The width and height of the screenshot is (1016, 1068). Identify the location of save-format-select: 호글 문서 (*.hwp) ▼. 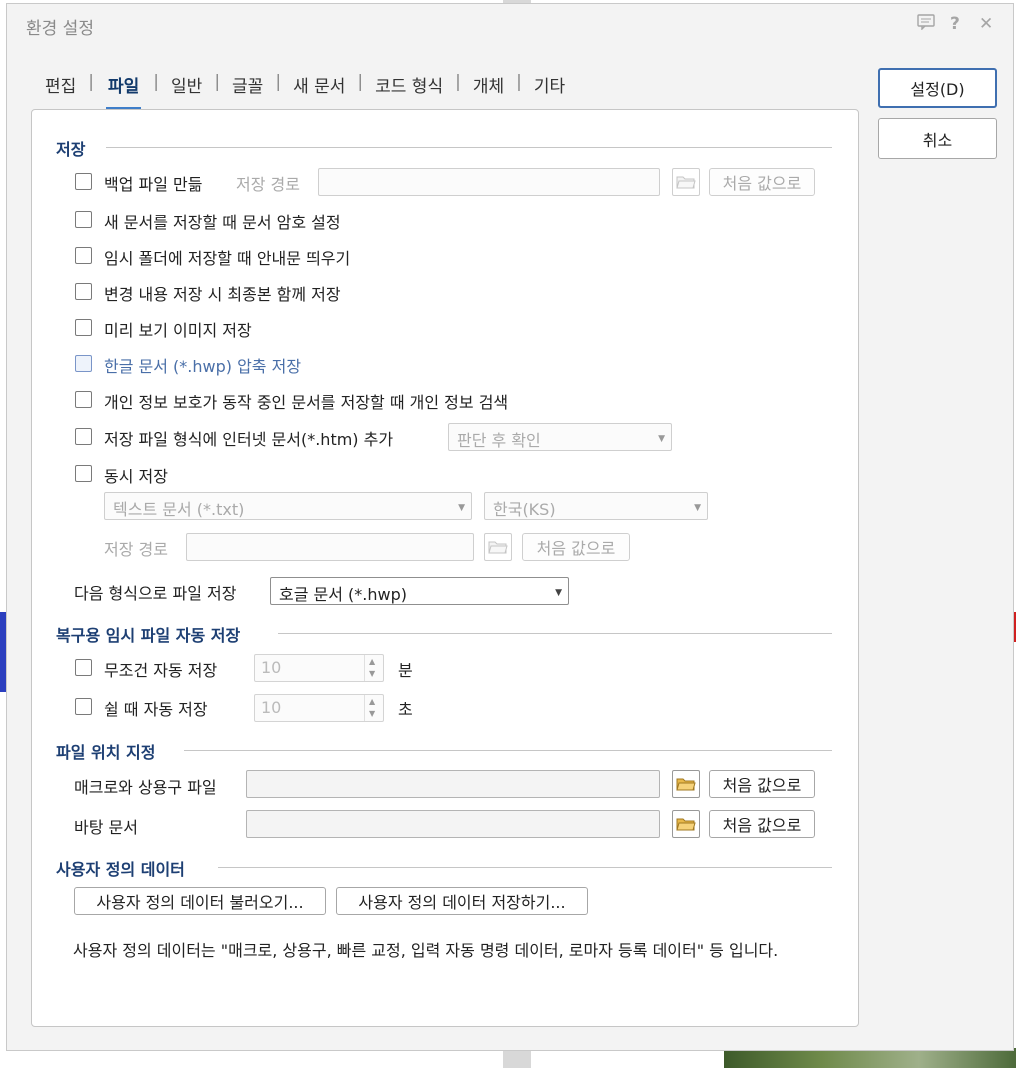
(419, 591).